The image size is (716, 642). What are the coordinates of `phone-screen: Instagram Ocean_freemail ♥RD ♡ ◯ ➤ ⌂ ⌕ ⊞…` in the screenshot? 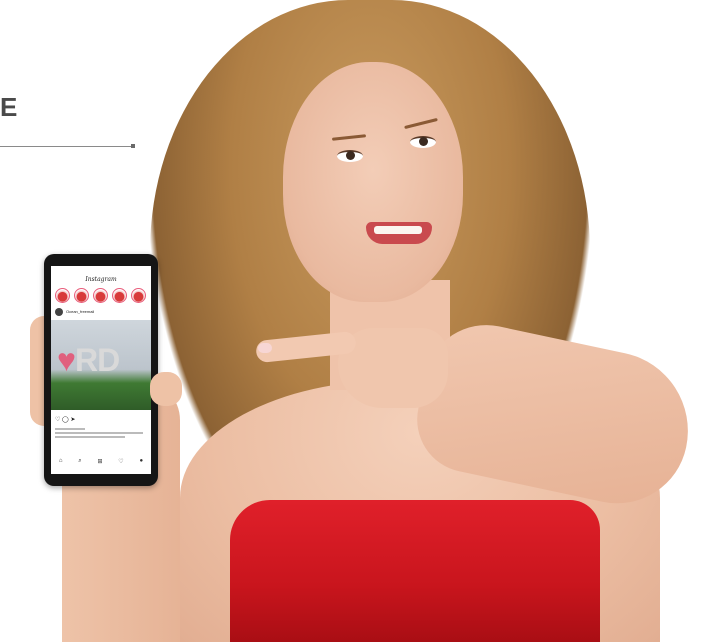 It's located at (101, 370).